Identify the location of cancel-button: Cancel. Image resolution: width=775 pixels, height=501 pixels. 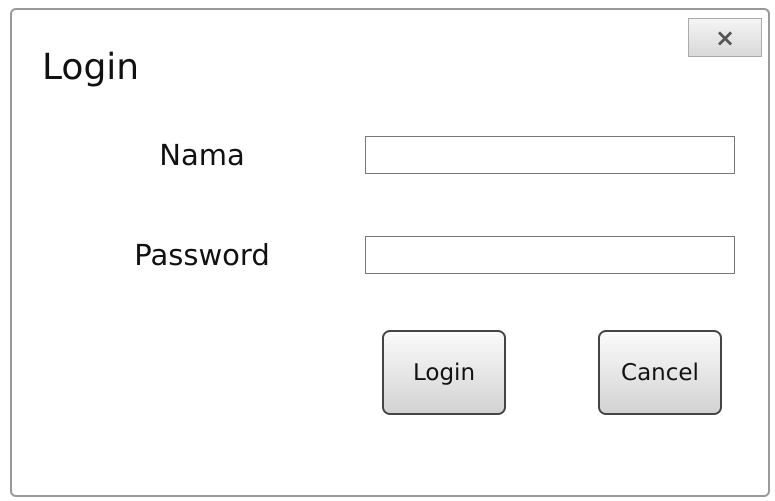
(660, 372).